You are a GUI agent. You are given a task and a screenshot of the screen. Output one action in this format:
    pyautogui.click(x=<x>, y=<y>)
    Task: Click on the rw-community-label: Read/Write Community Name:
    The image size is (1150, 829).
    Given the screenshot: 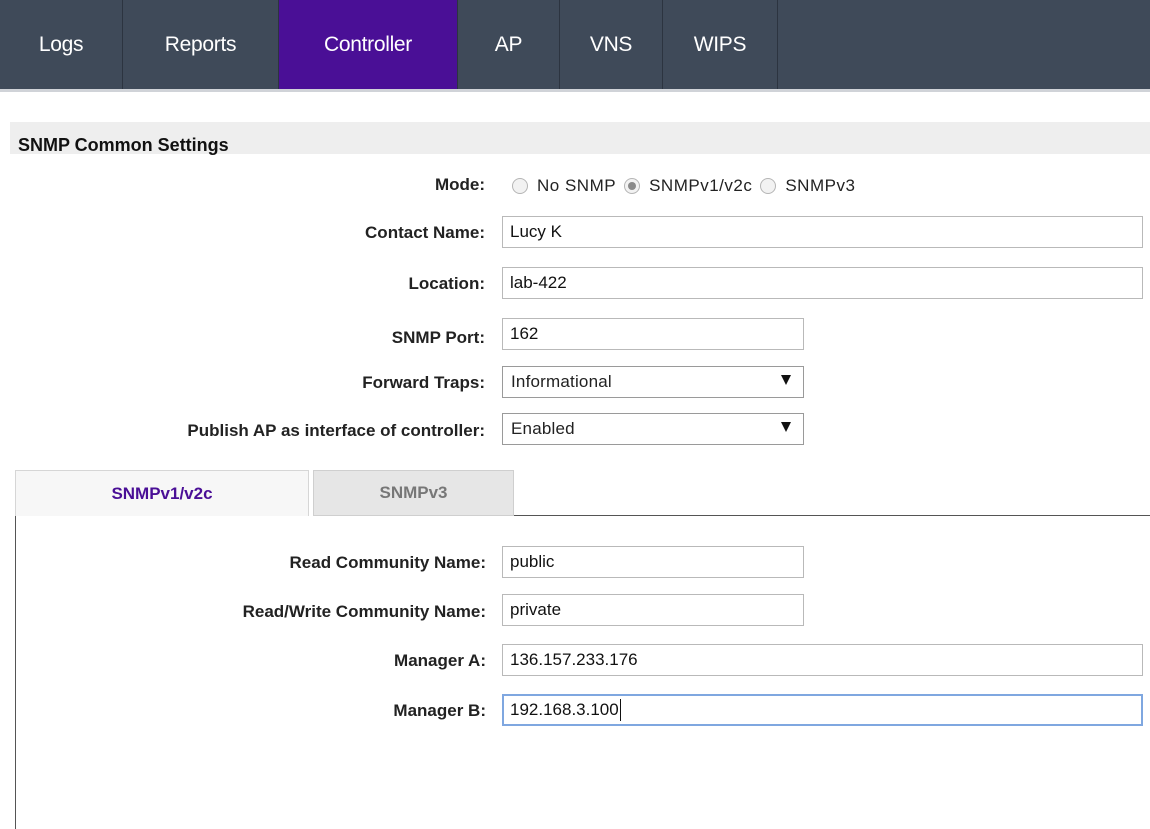 What is the action you would take?
    pyautogui.click(x=364, y=611)
    